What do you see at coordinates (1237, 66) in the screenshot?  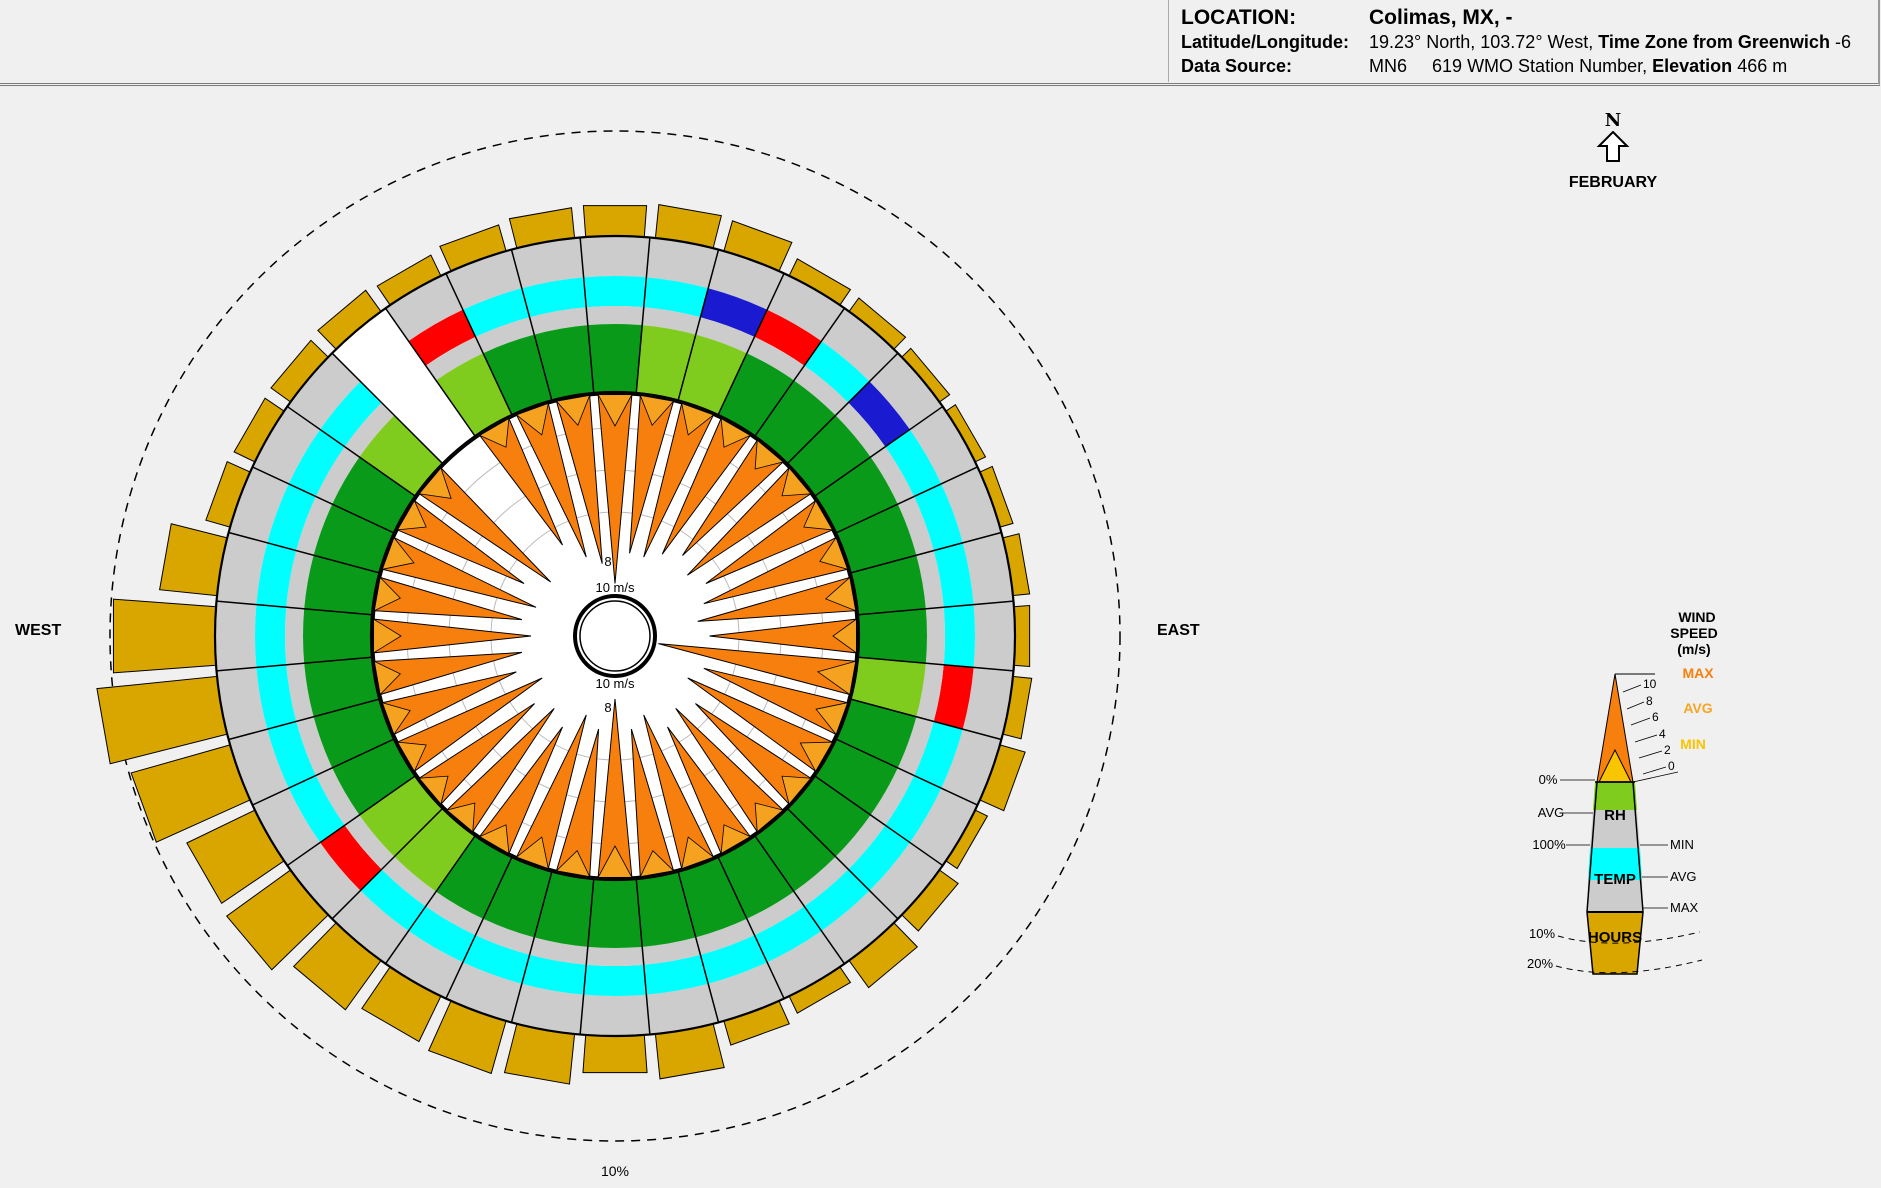 I see `source-label: Data Source:` at bounding box center [1237, 66].